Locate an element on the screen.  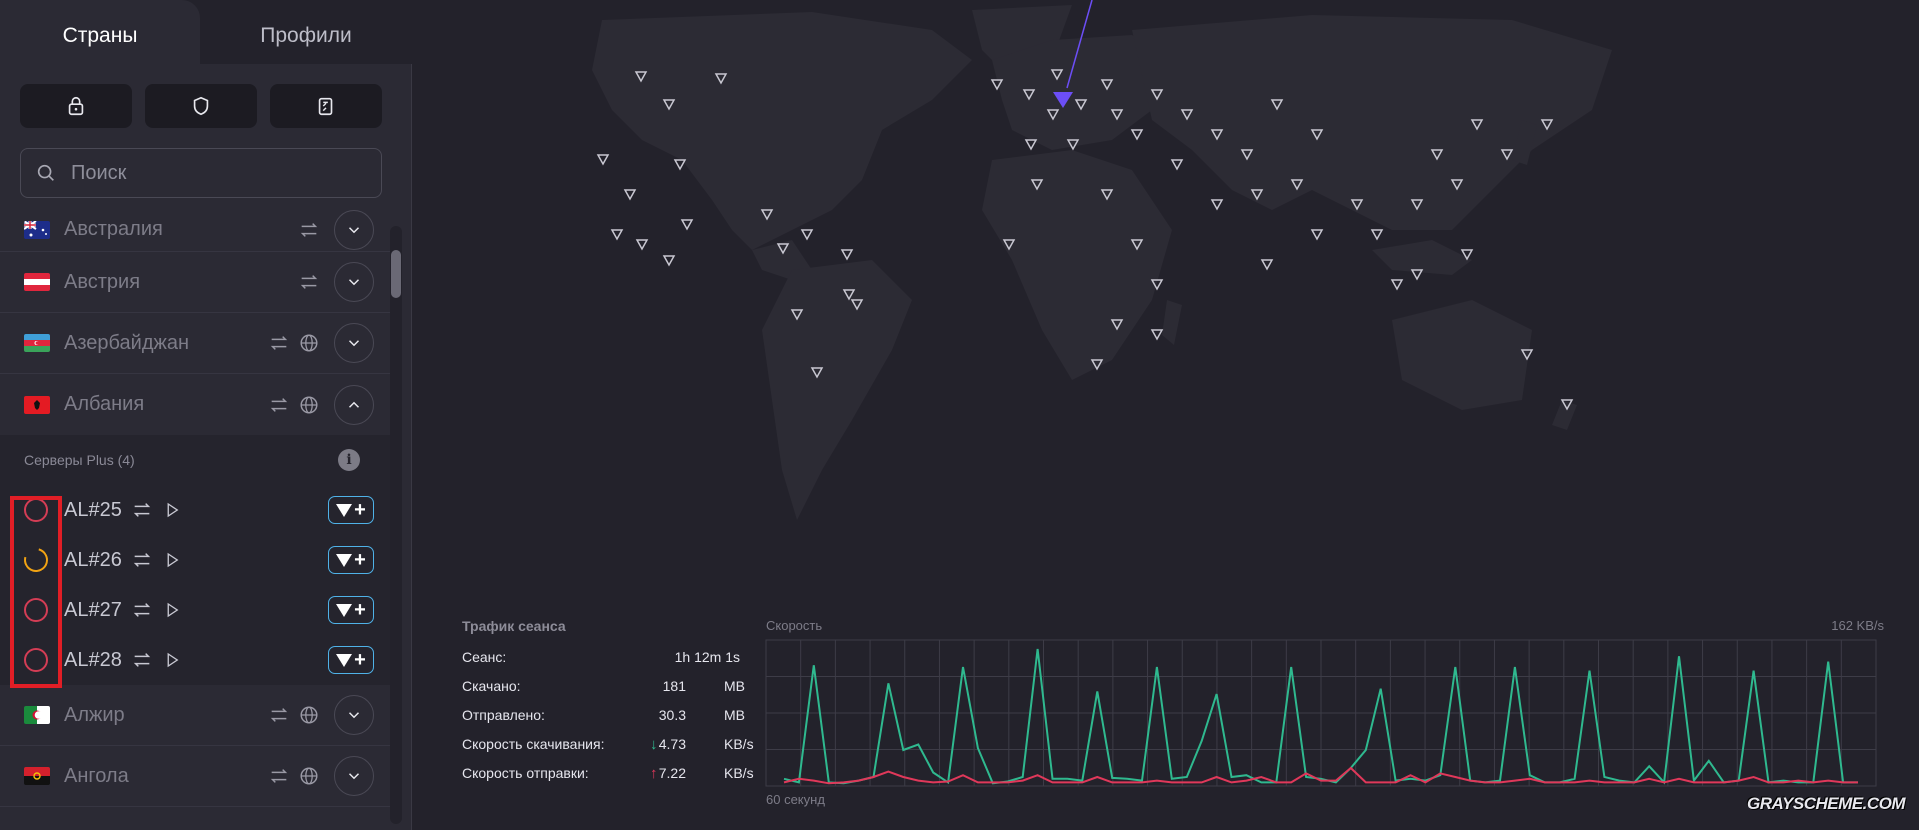
lock-filter-button is located at coordinates (76, 106).